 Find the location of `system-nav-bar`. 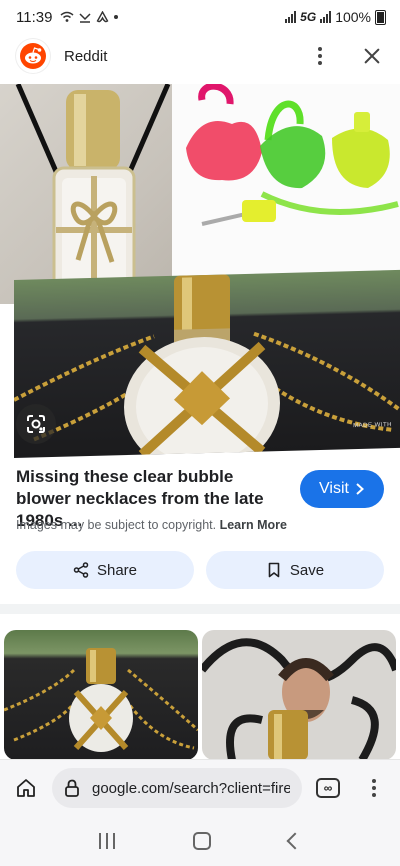

system-nav-bar is located at coordinates (200, 841).